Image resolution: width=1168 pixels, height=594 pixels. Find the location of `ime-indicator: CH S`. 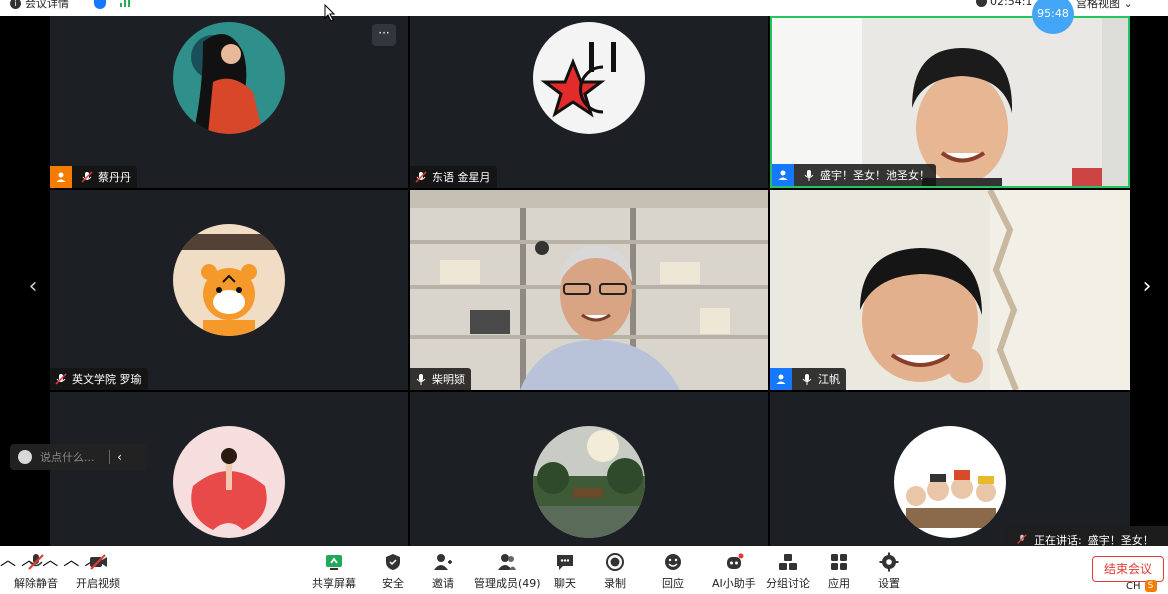

ime-indicator: CH S is located at coordinates (1141, 586).